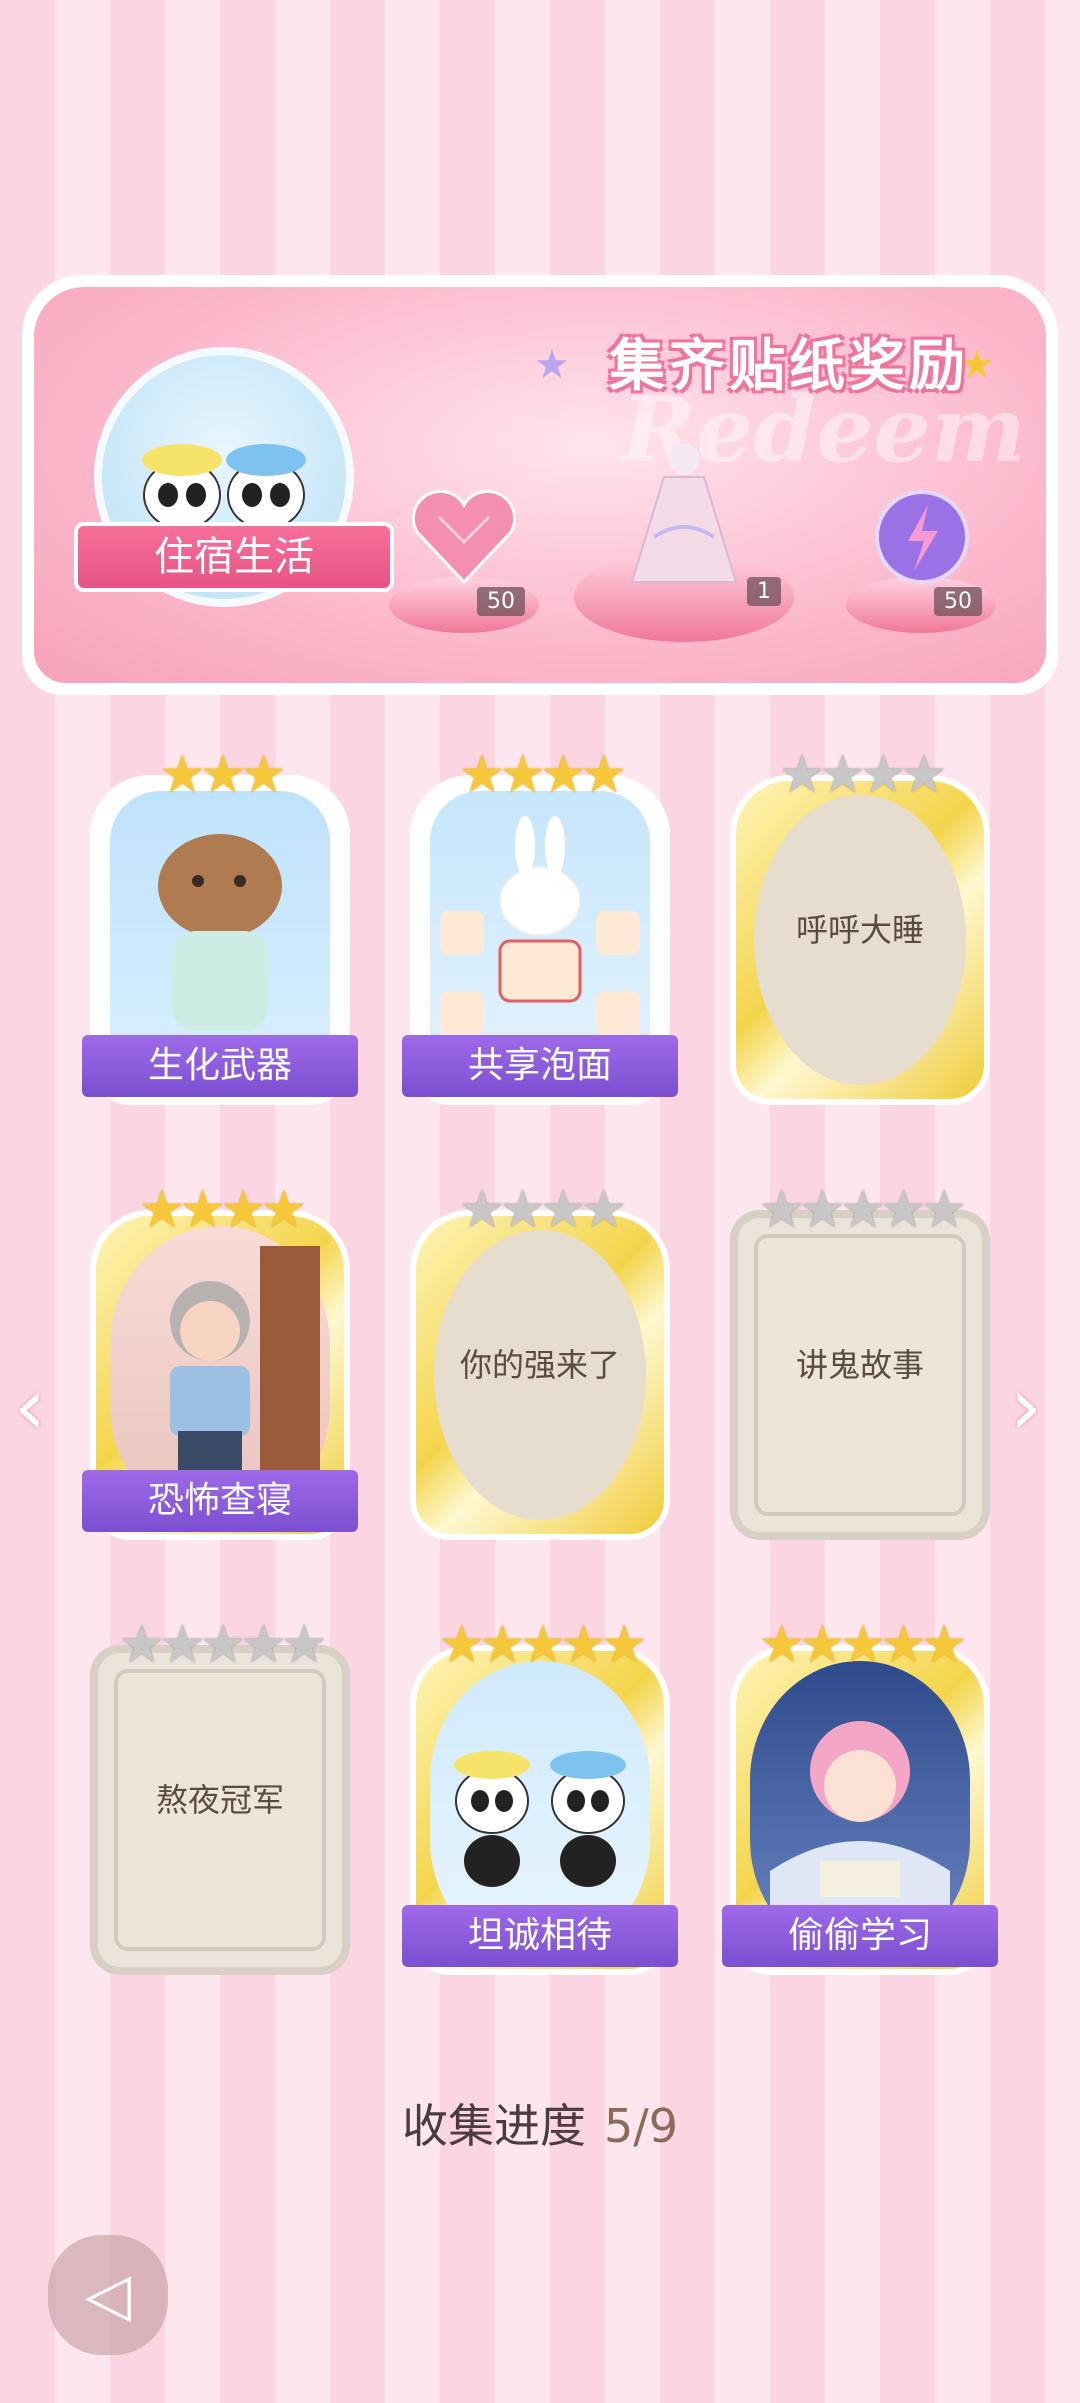  What do you see at coordinates (540, 1795) in the screenshot?
I see `sticker-card: ★★★★★ 坦诚相待` at bounding box center [540, 1795].